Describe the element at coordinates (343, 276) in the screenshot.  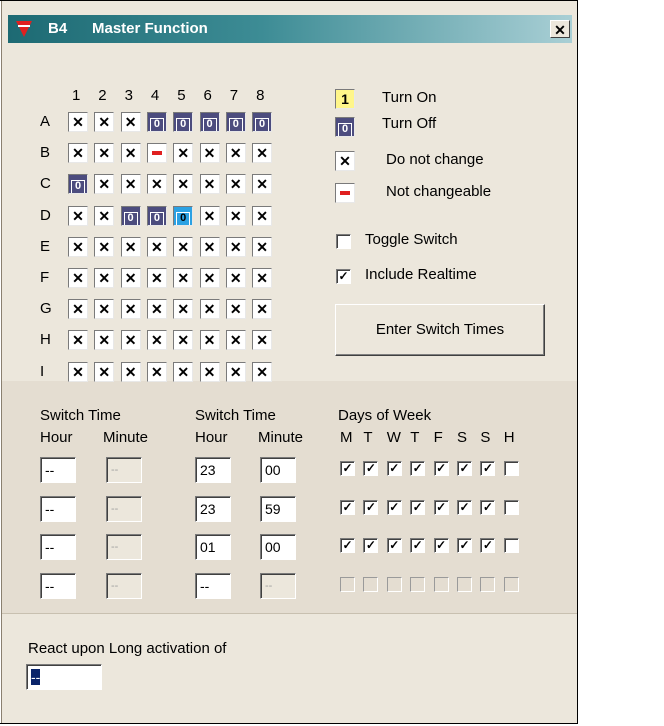
I see `include-realtime-checkbox: ✓` at that location.